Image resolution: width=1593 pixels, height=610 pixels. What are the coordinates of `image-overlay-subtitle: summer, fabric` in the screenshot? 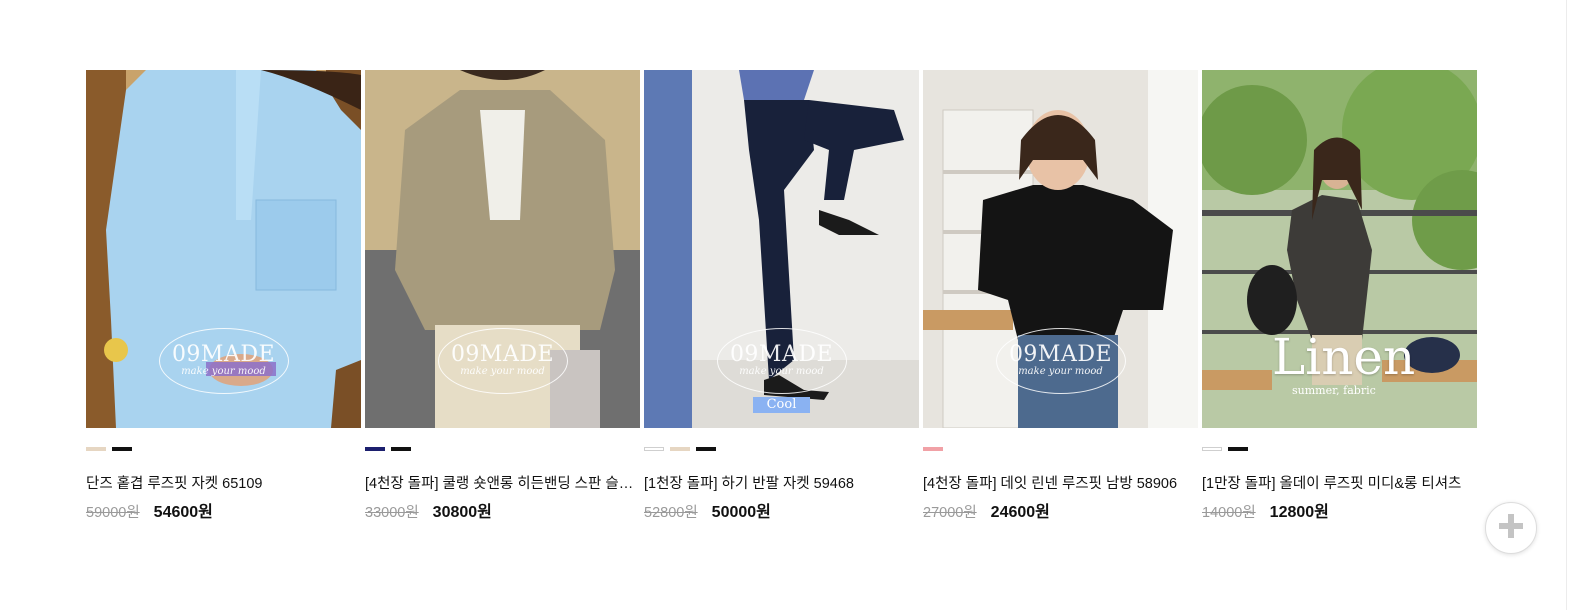 It's located at (1334, 390).